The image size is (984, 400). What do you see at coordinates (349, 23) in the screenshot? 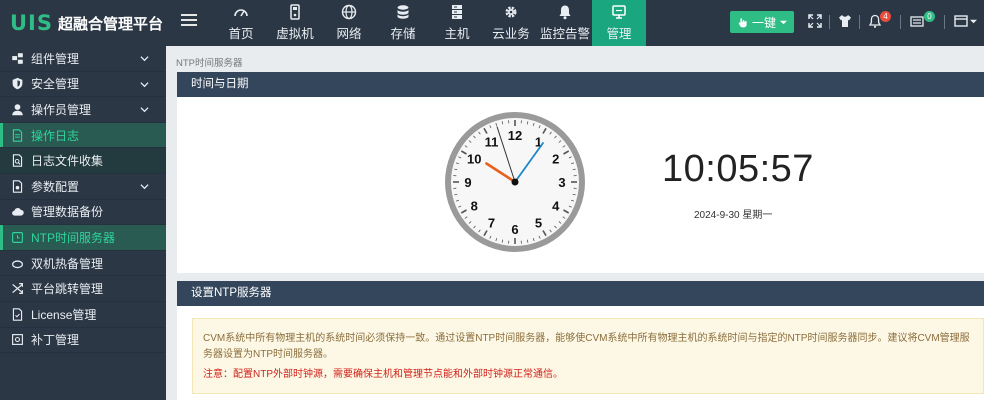
I see `nav-item-network: 网络` at bounding box center [349, 23].